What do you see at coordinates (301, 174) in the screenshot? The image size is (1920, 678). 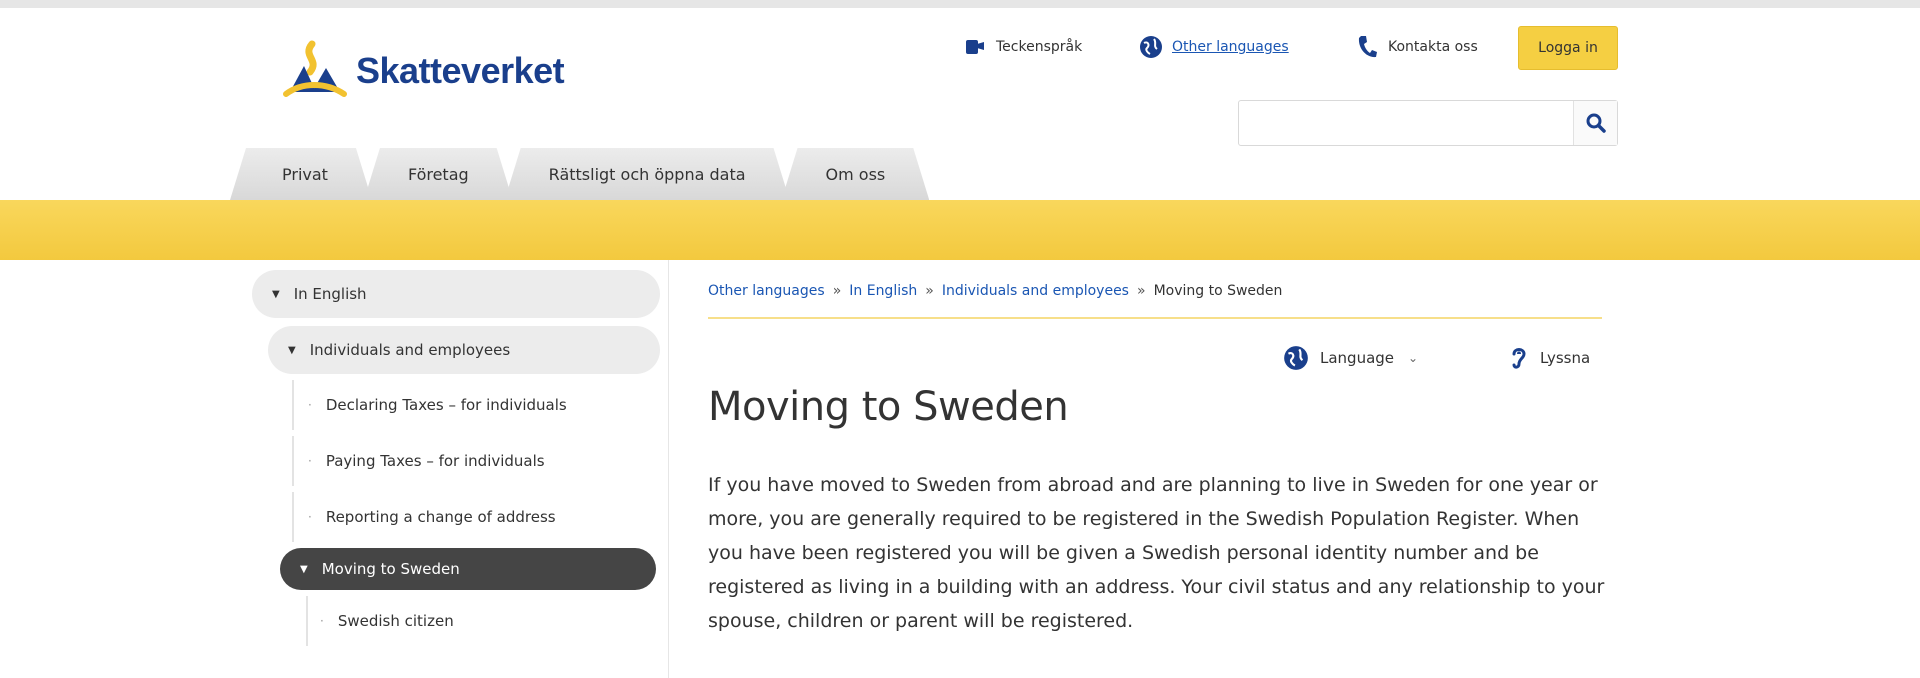 I see `tab-privat: Privat` at bounding box center [301, 174].